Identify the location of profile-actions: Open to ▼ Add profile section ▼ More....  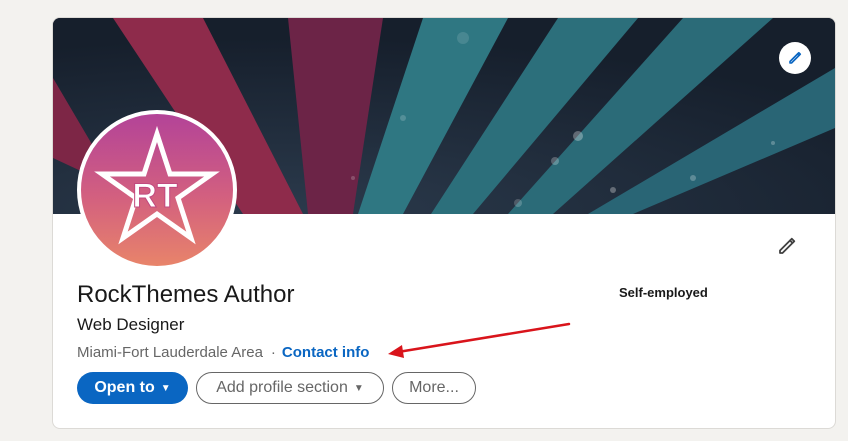
(276, 388).